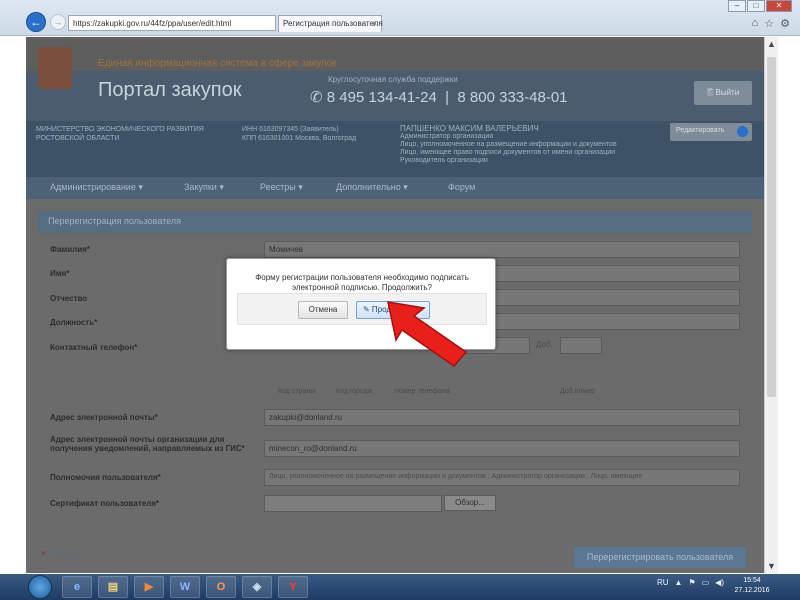 This screenshot has width=800, height=600. What do you see at coordinates (512, 97) in the screenshot?
I see `phone-2: 8 800 333-48-01` at bounding box center [512, 97].